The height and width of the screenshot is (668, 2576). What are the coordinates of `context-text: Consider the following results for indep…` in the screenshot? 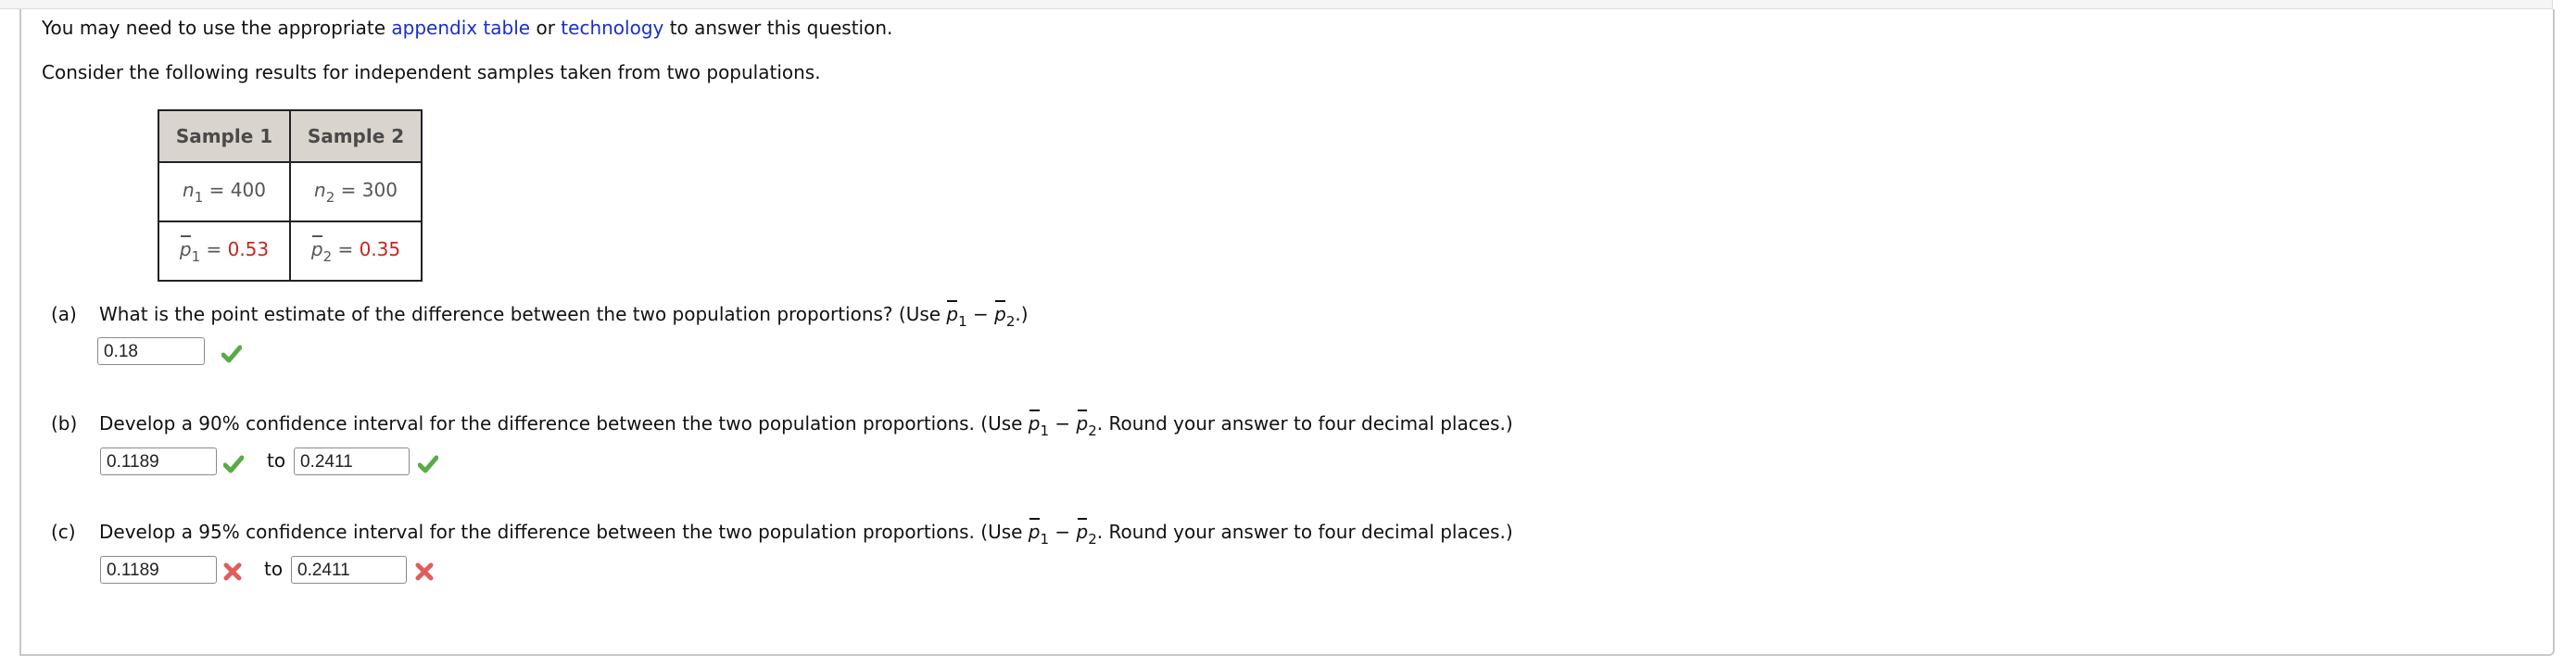 It's located at (431, 72).